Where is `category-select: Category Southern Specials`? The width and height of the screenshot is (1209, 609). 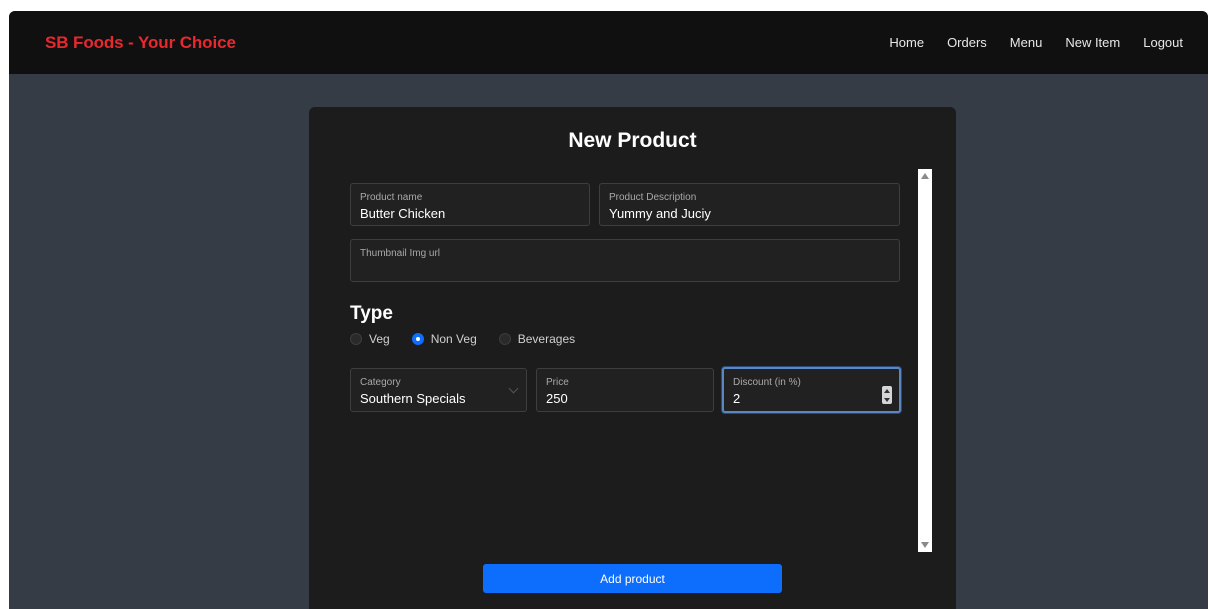 category-select: Category Southern Specials is located at coordinates (438, 390).